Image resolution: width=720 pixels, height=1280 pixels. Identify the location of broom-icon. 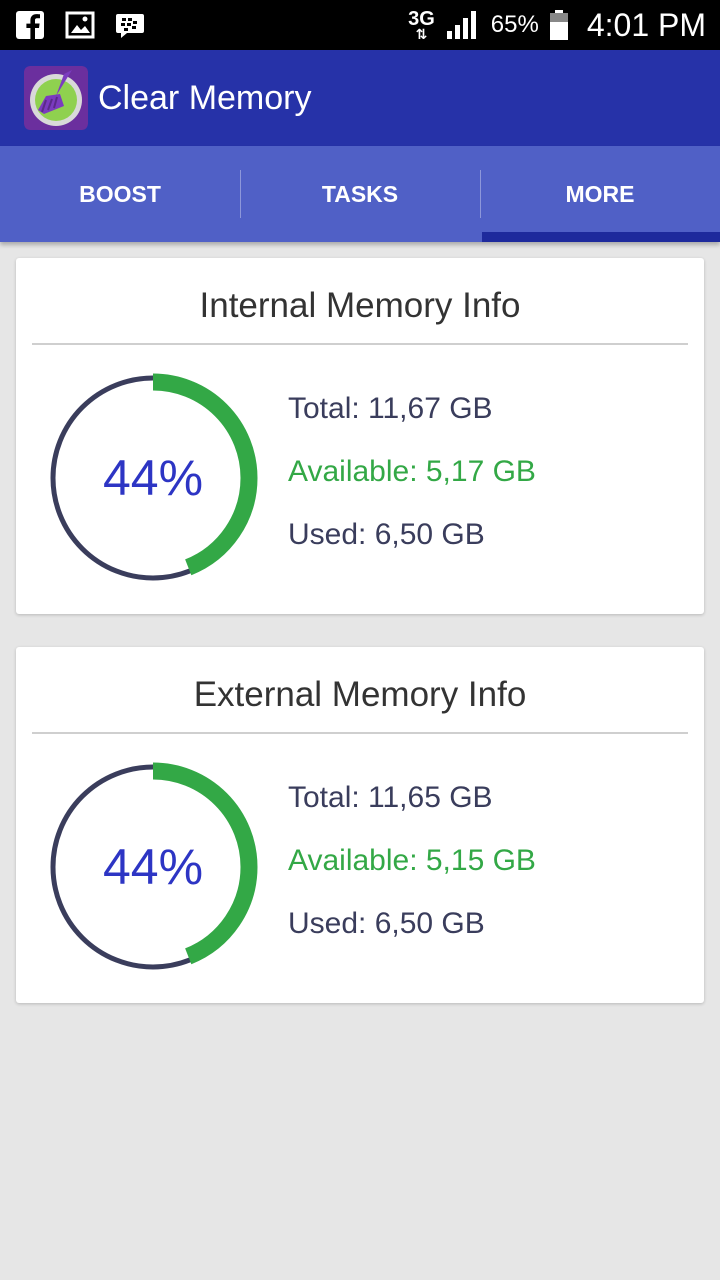
(56, 98).